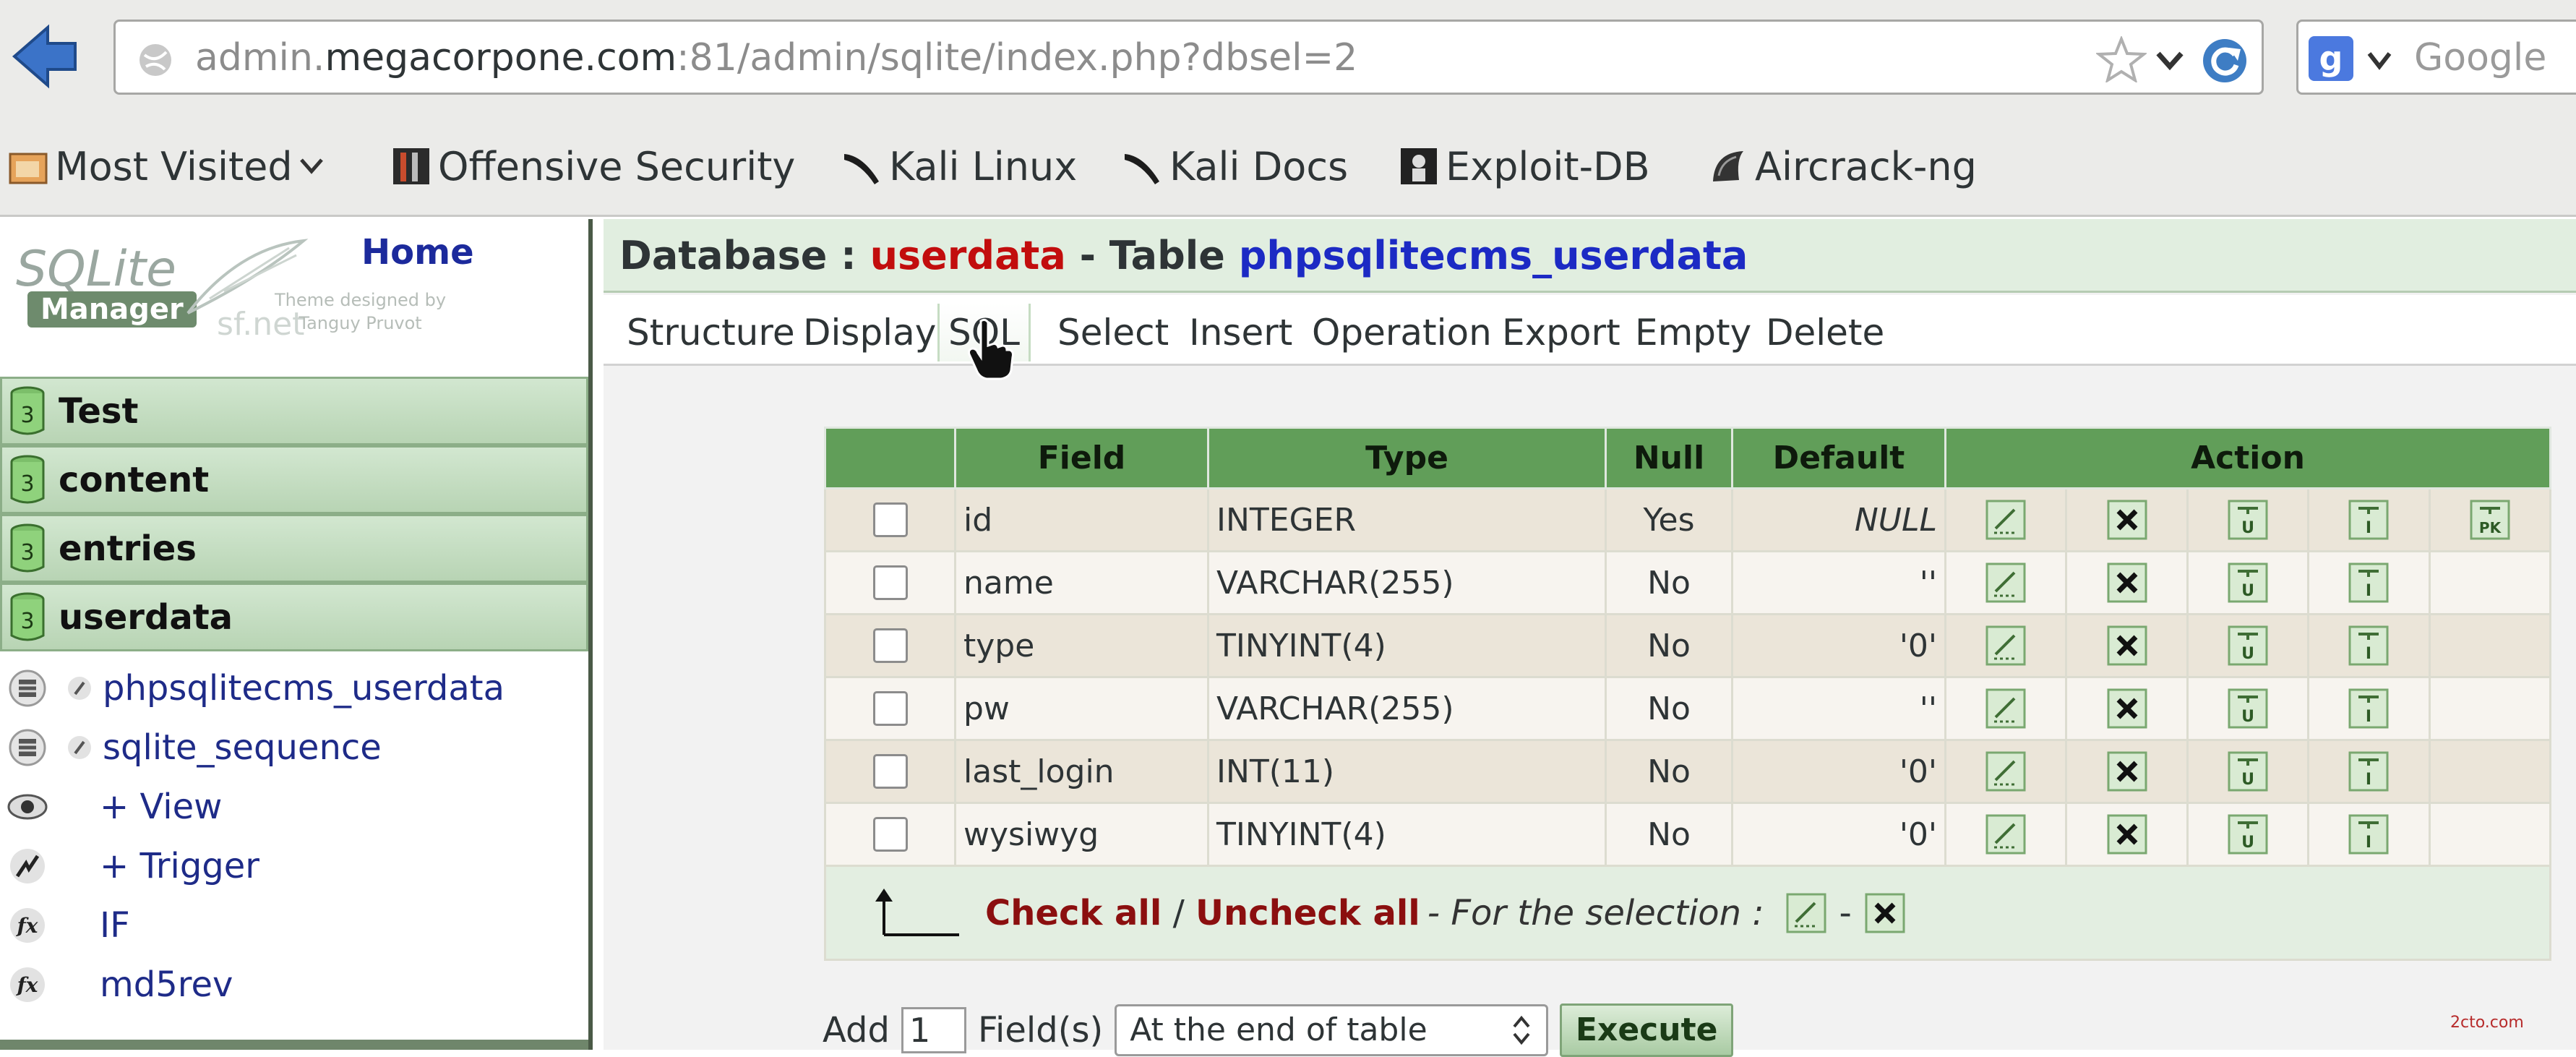  What do you see at coordinates (155, 60) in the screenshot?
I see `site-identity-icon` at bounding box center [155, 60].